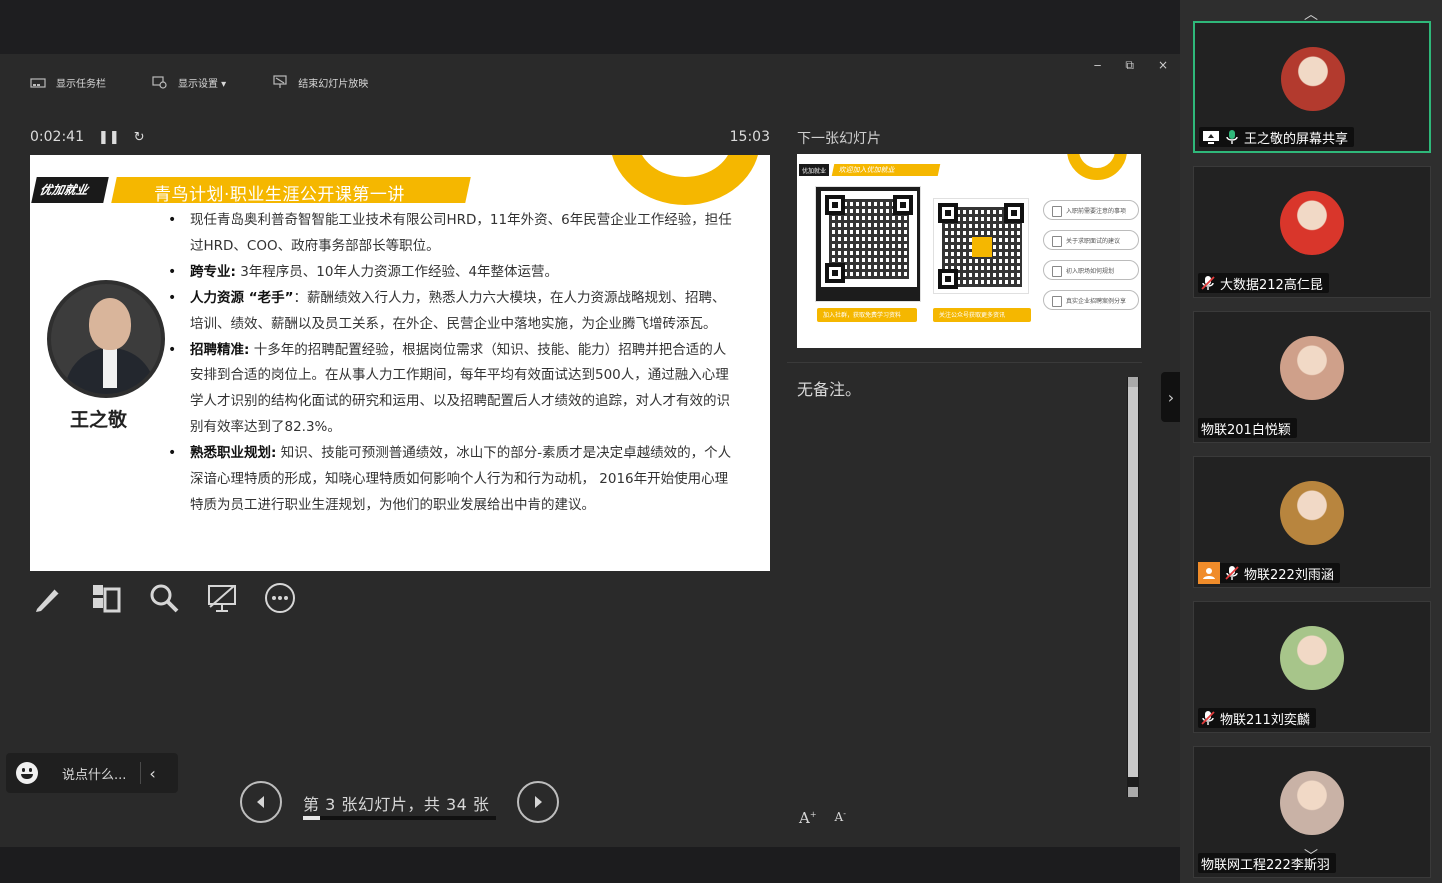  I want to click on zoom-button, so click(164, 598).